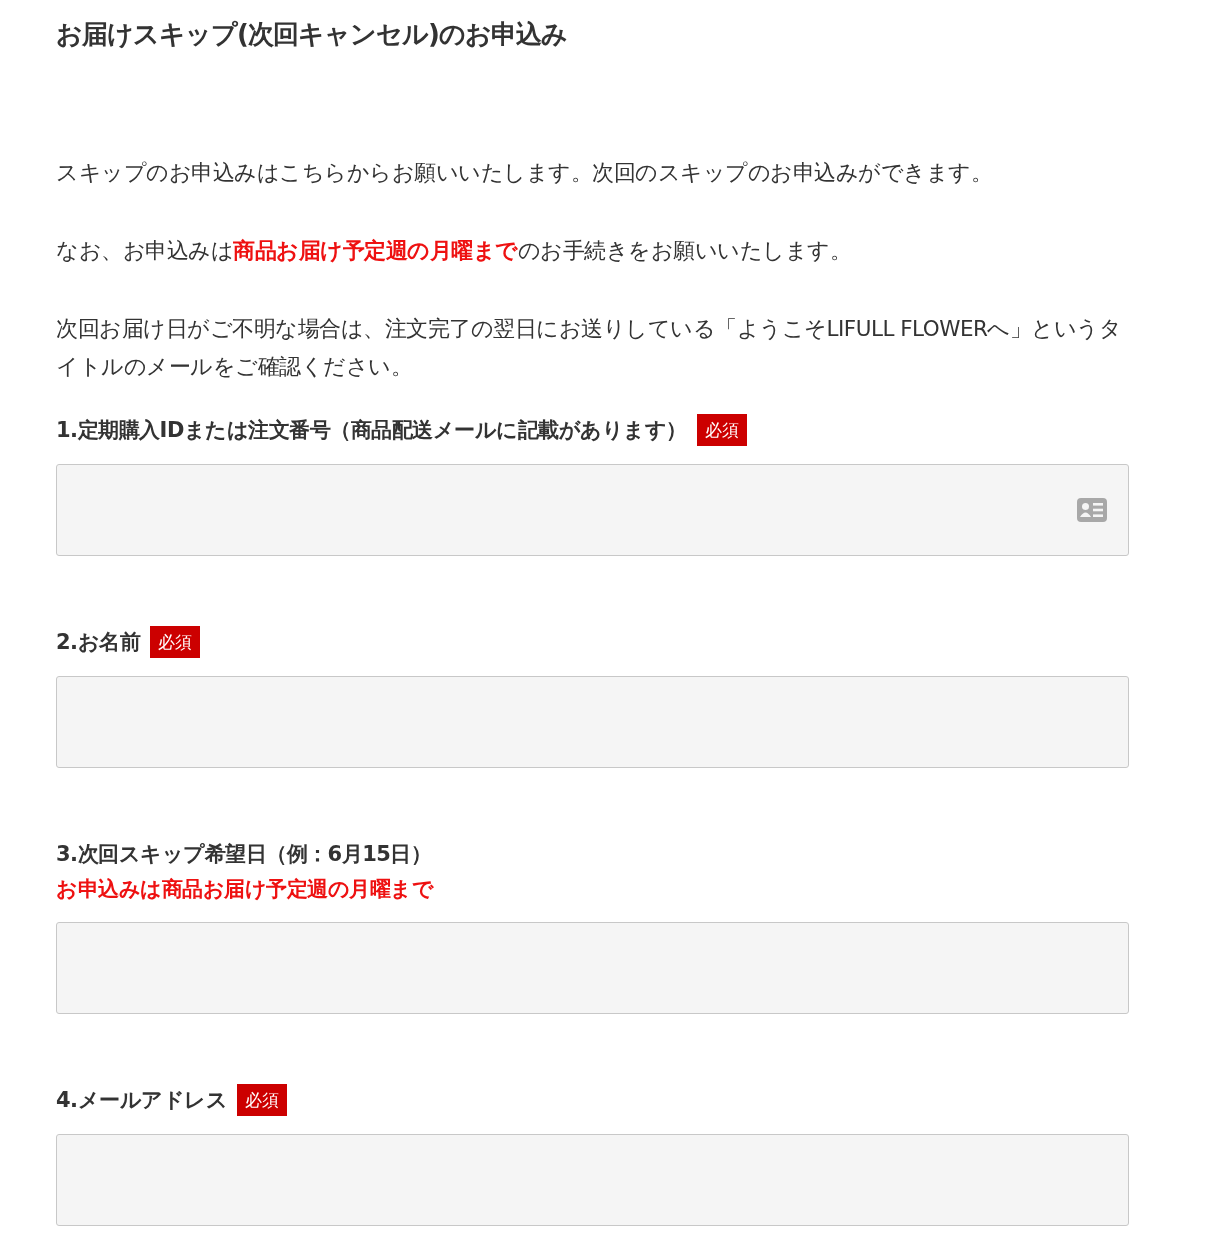 This screenshot has width=1215, height=1250. What do you see at coordinates (312, 34) in the screenshot?
I see `page-title: お届けスキップ(次回キャンセル)のお申込み` at bounding box center [312, 34].